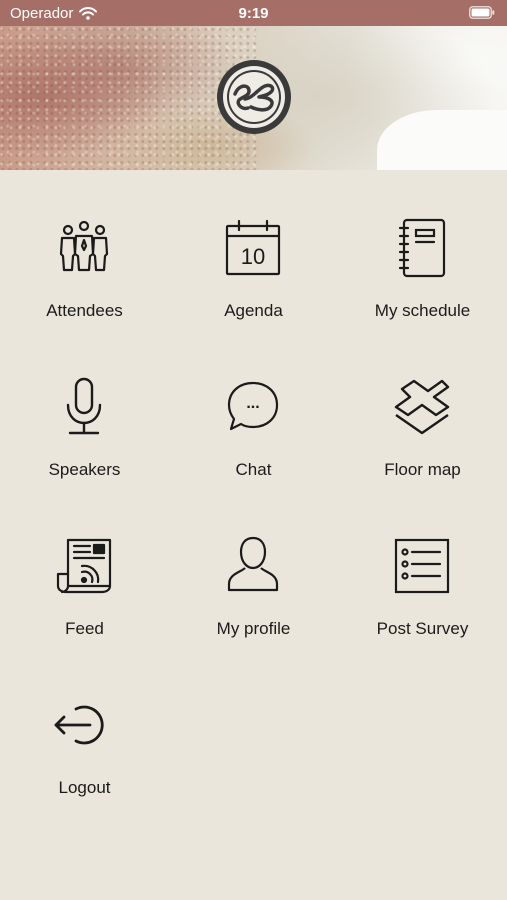 This screenshot has height=900, width=507. What do you see at coordinates (84, 248) in the screenshot?
I see `attendees-icon` at bounding box center [84, 248].